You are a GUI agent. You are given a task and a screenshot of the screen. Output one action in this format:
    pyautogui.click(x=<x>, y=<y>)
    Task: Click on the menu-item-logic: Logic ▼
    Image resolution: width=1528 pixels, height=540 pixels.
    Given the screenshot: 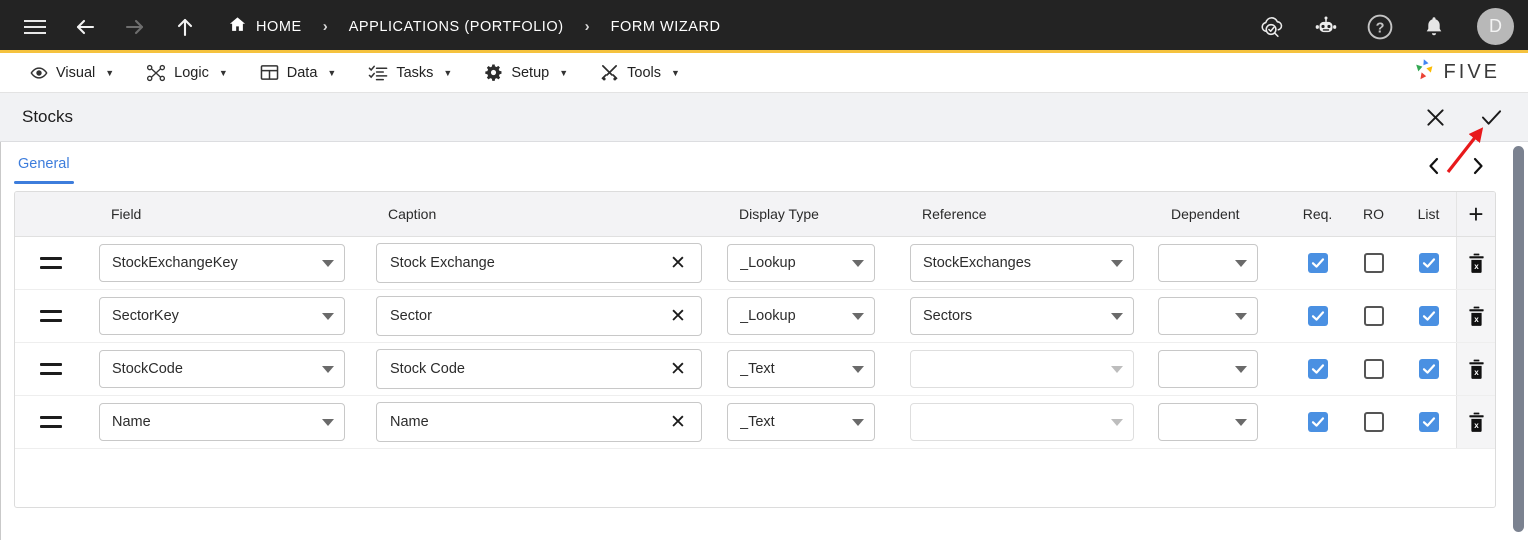 What is the action you would take?
    pyautogui.click(x=187, y=72)
    